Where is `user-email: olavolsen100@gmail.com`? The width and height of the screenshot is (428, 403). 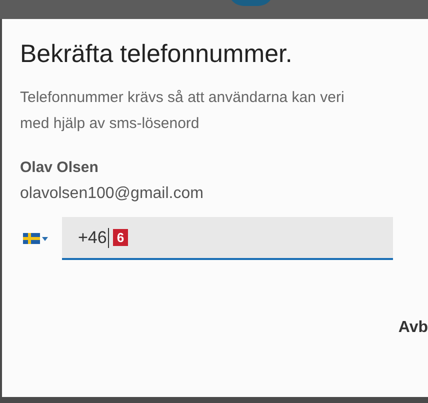 user-email: olavolsen100@gmail.com is located at coordinates (112, 194).